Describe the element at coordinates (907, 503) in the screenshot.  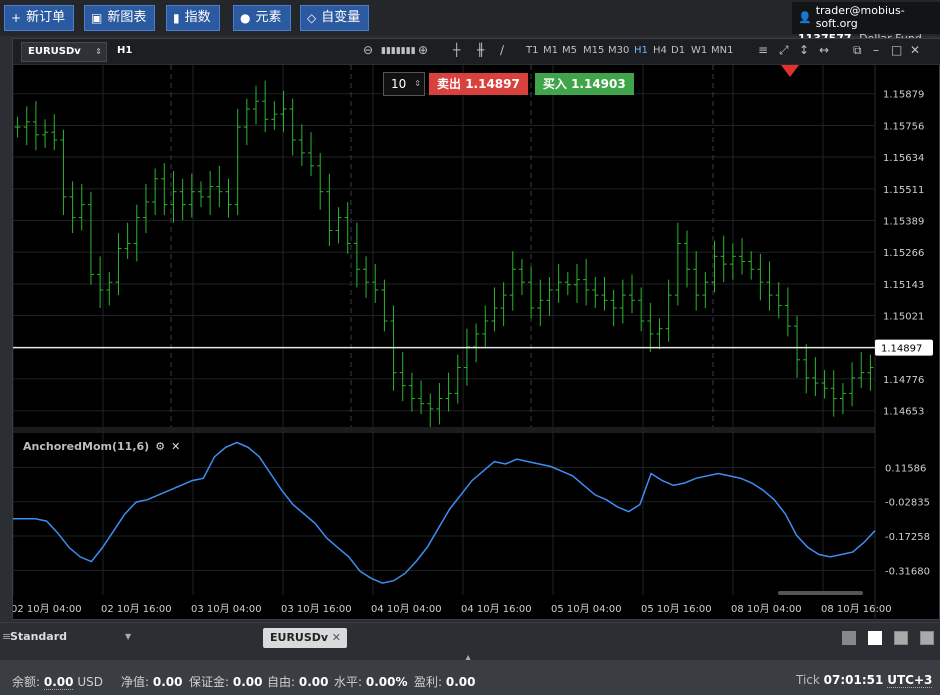
I see `indicator-tick-label: -0.02835` at that location.